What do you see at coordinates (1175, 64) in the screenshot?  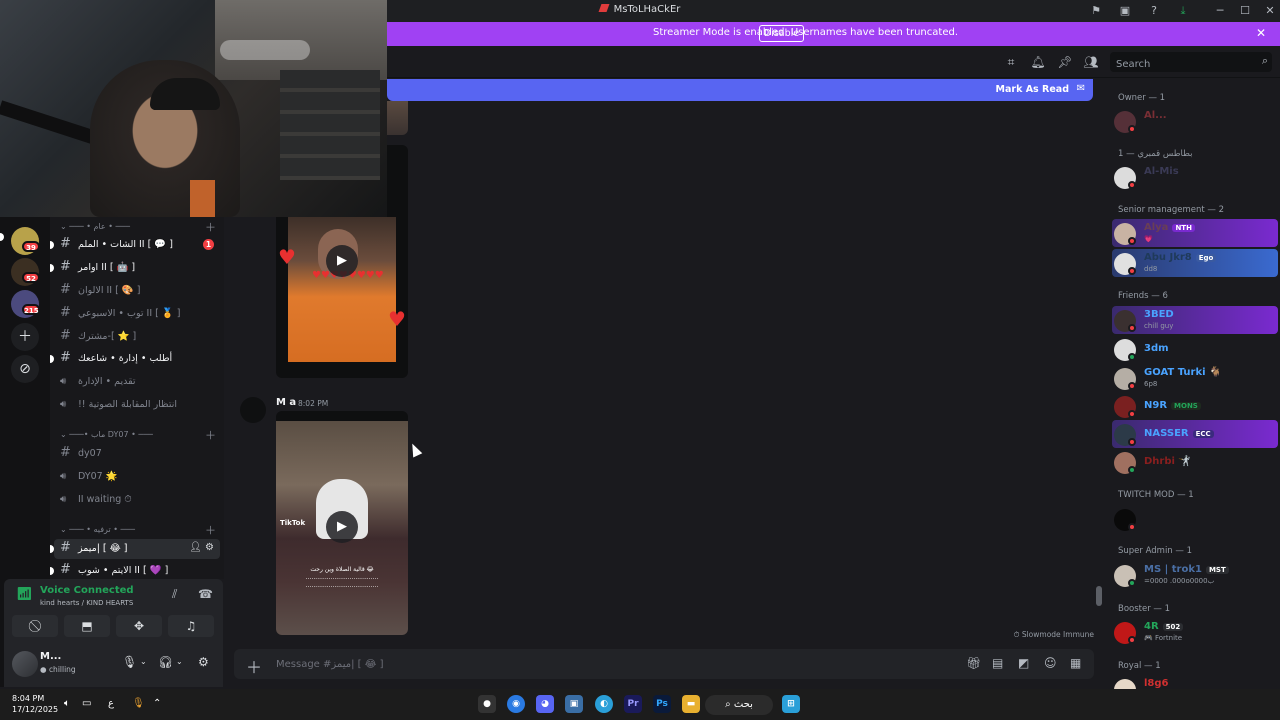 I see `search-input` at bounding box center [1175, 64].